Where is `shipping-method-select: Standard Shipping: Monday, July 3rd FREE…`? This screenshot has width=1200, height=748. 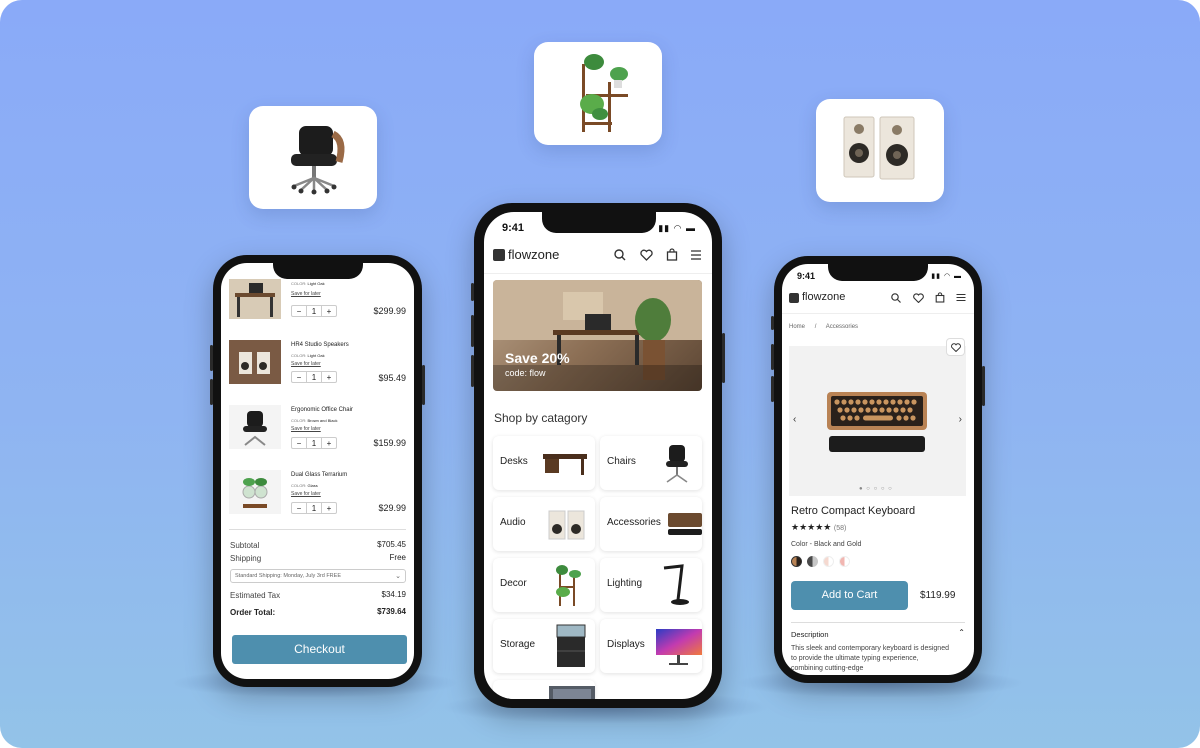 shipping-method-select: Standard Shipping: Monday, July 3rd FREE… is located at coordinates (318, 576).